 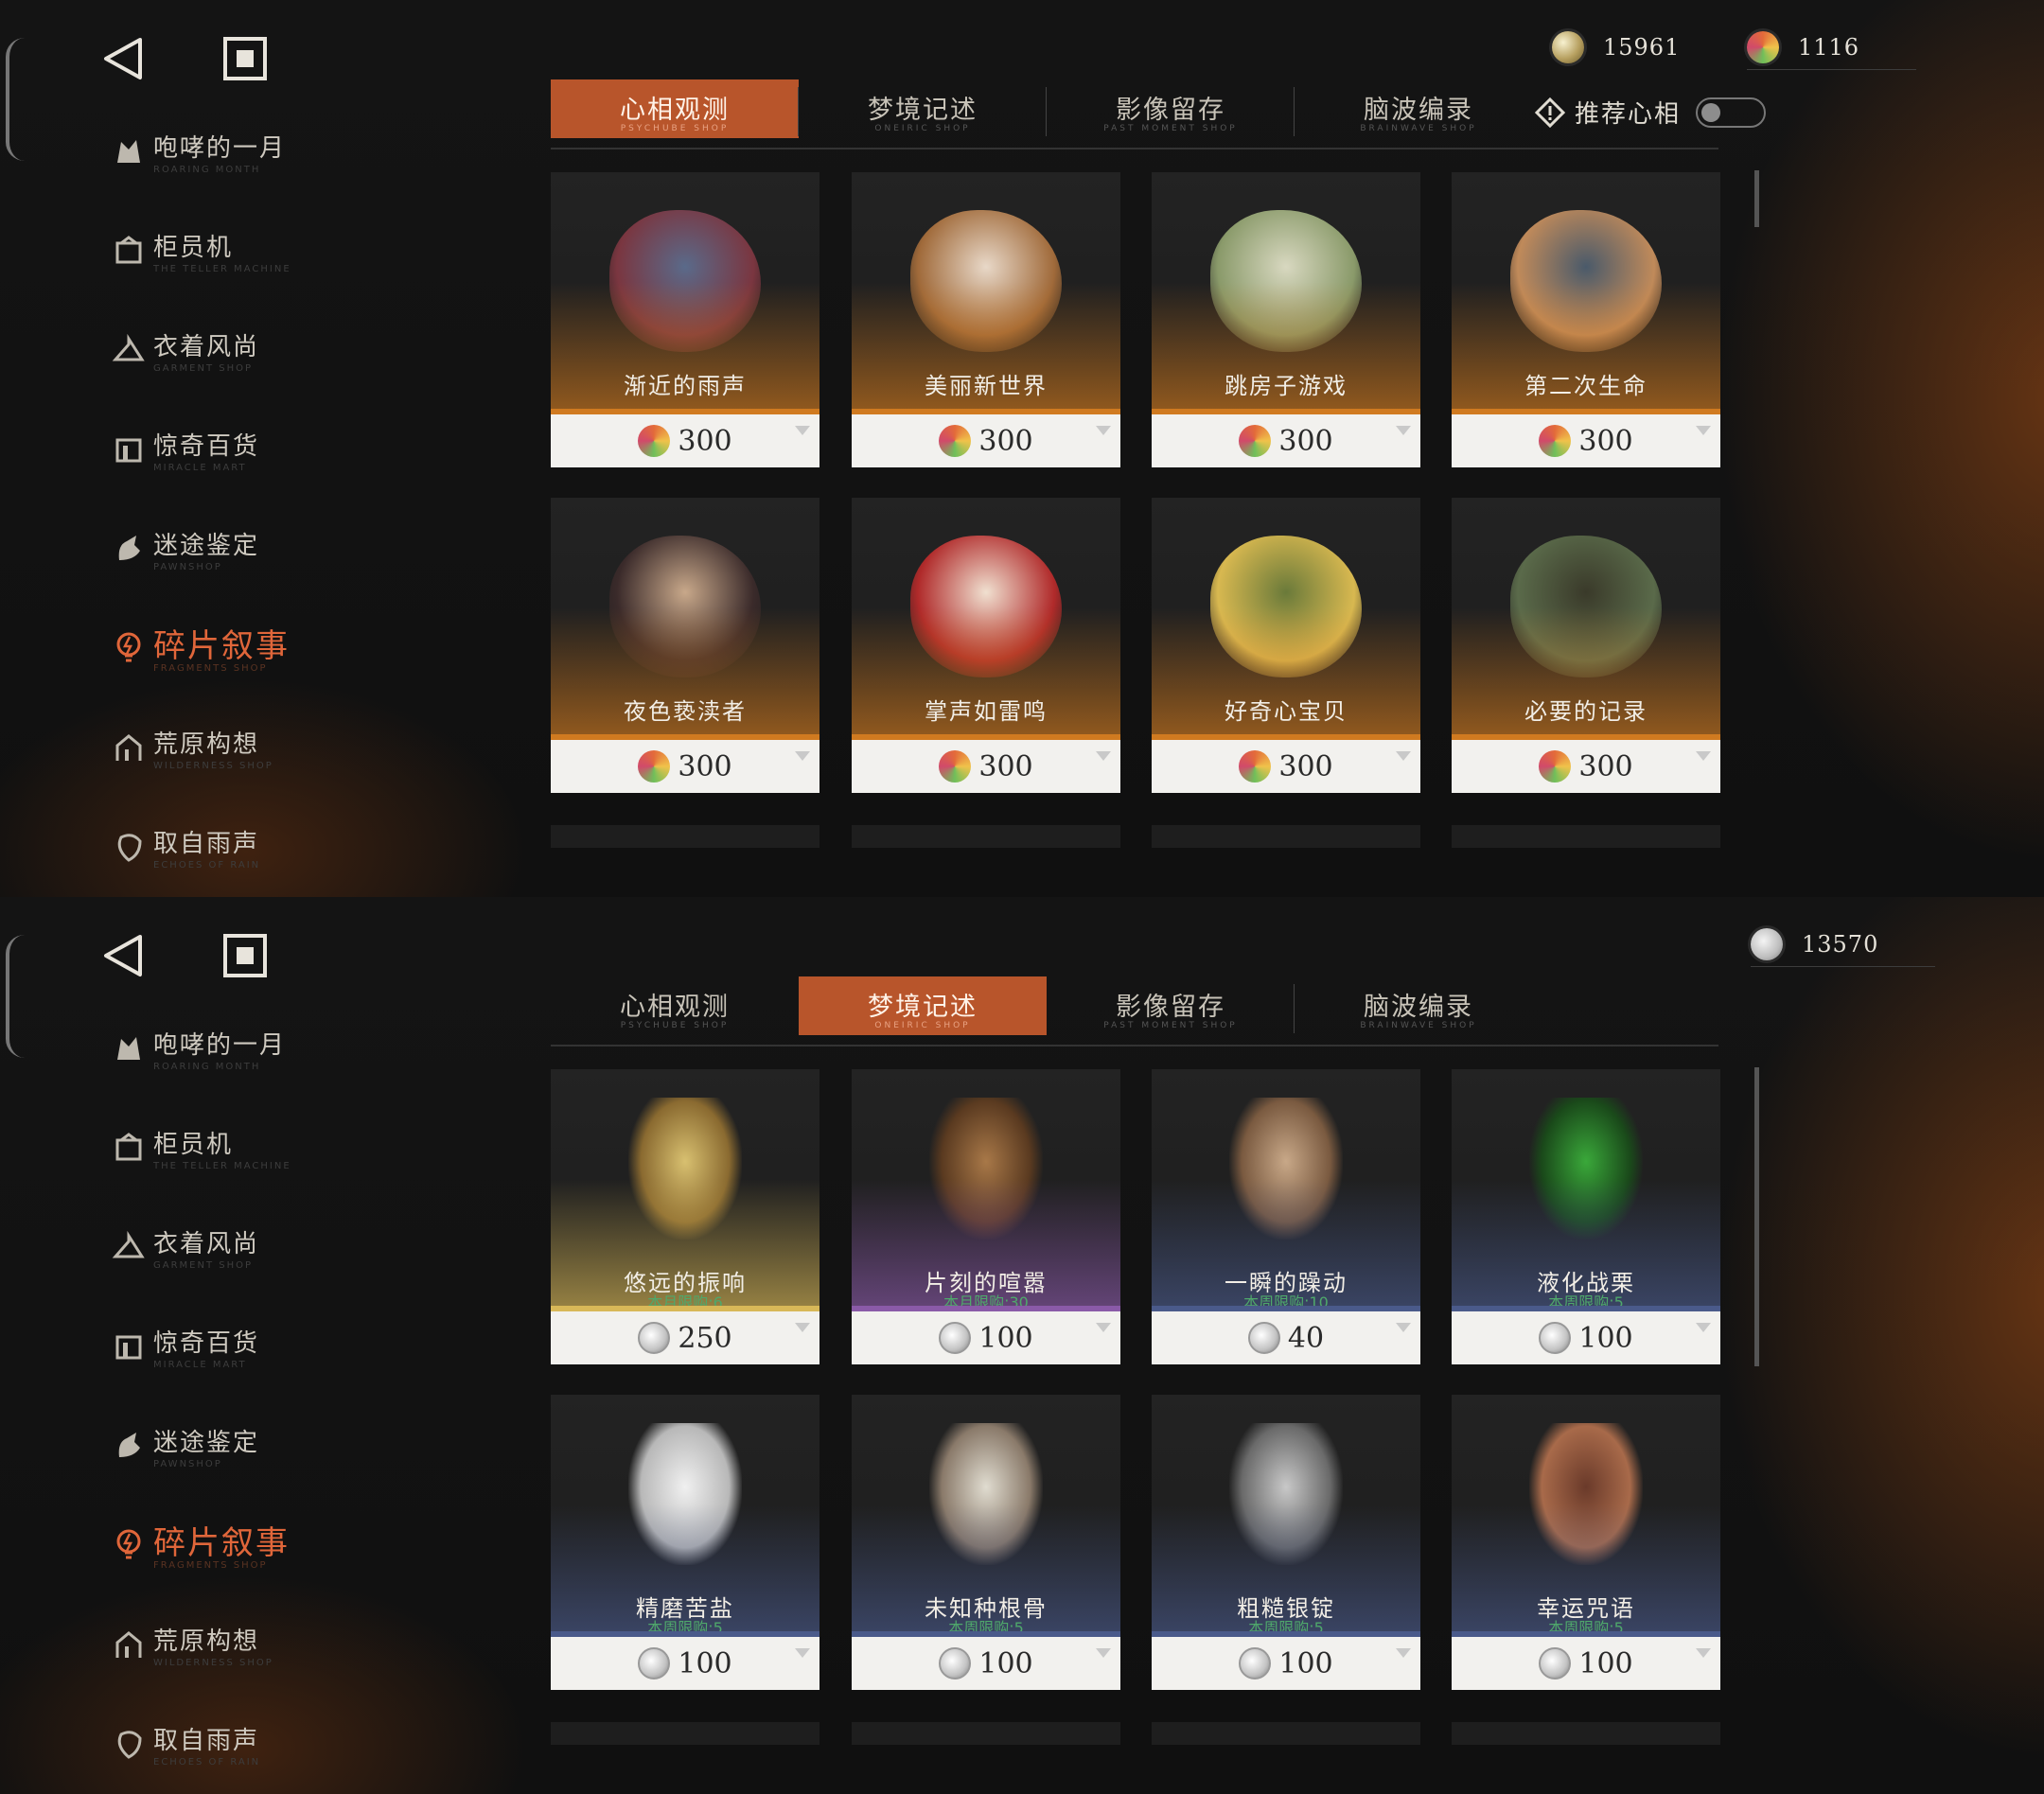 What do you see at coordinates (1642, 47) in the screenshot?
I see `currency-value: 15961` at bounding box center [1642, 47].